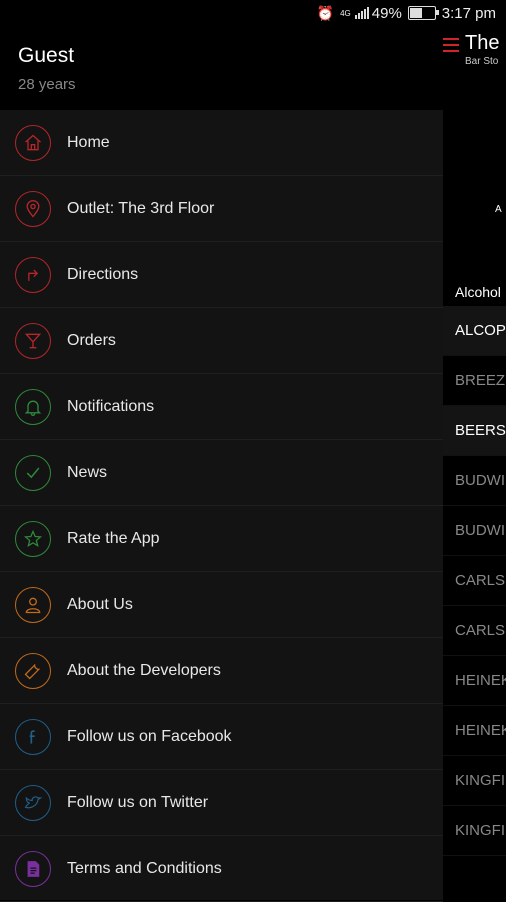 This screenshot has width=506, height=902. What do you see at coordinates (221, 341) in the screenshot?
I see `drawer-item-orders: Orders` at bounding box center [221, 341].